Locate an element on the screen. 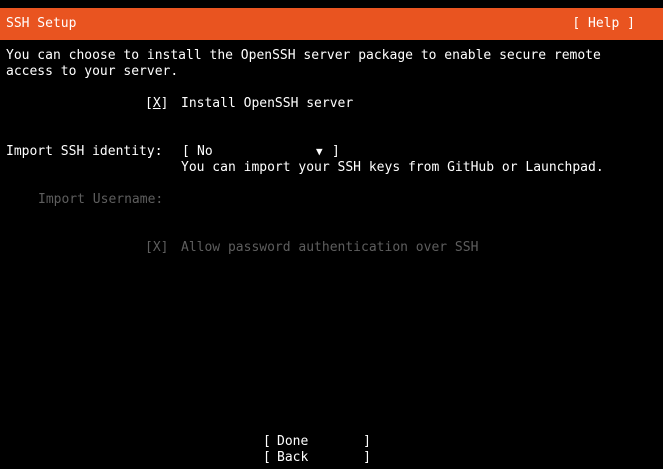 This screenshot has height=469, width=663. import-username-label: Import Username: is located at coordinates (101, 199).